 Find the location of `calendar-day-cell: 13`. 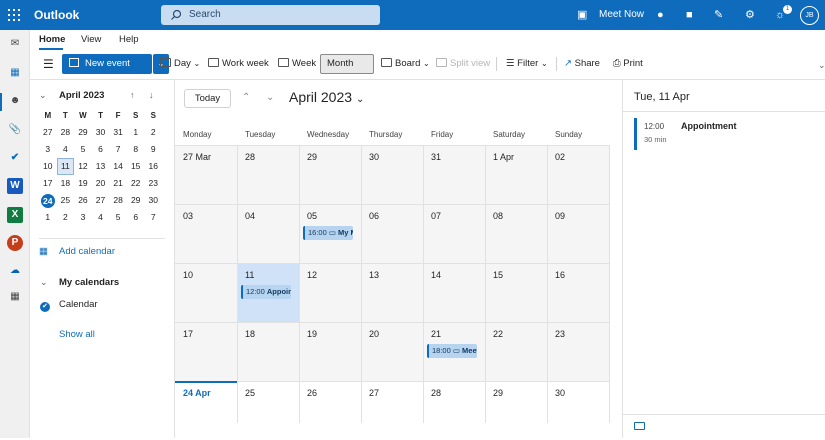

calendar-day-cell: 13 is located at coordinates (392, 293).